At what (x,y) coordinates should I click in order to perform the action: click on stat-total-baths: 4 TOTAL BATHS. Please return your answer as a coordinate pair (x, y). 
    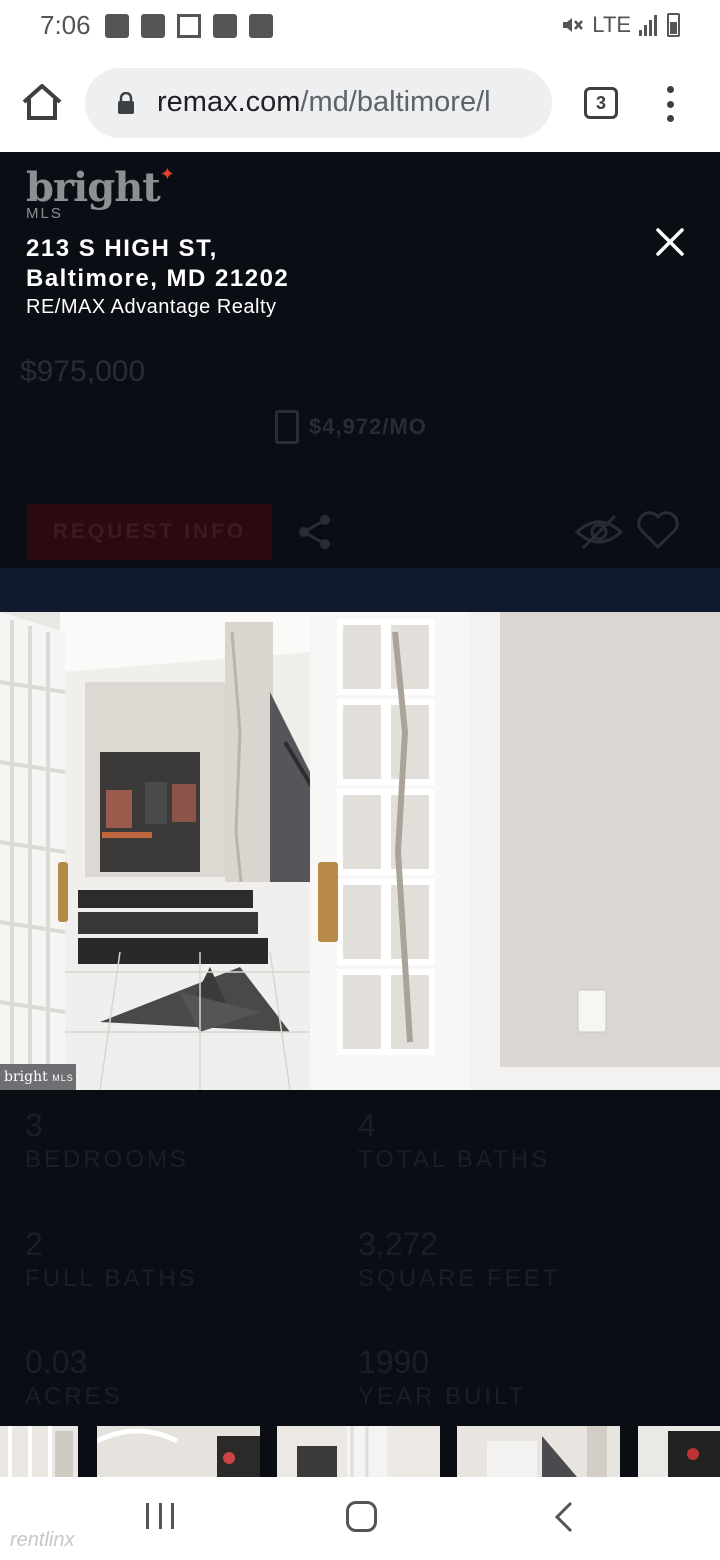
    Looking at the image, I should click on (454, 1140).